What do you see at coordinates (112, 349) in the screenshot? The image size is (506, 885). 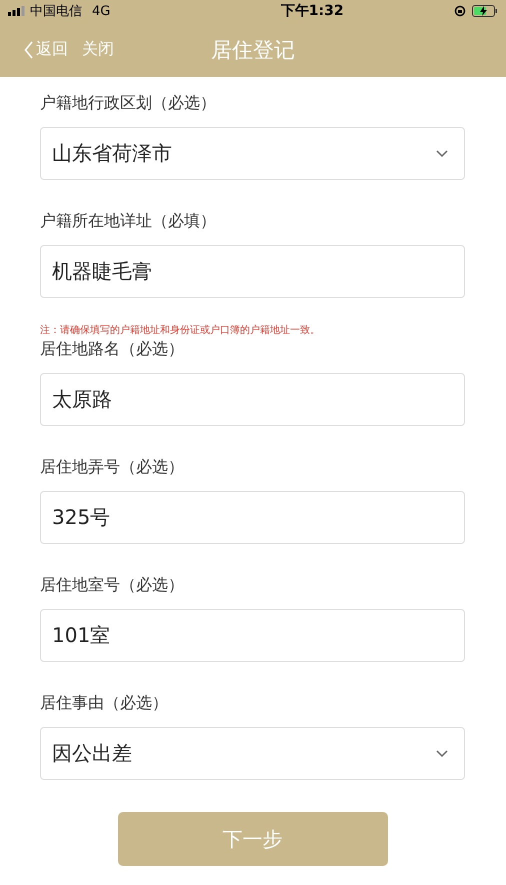 I see `field-label: 居住地路名（必选）` at bounding box center [112, 349].